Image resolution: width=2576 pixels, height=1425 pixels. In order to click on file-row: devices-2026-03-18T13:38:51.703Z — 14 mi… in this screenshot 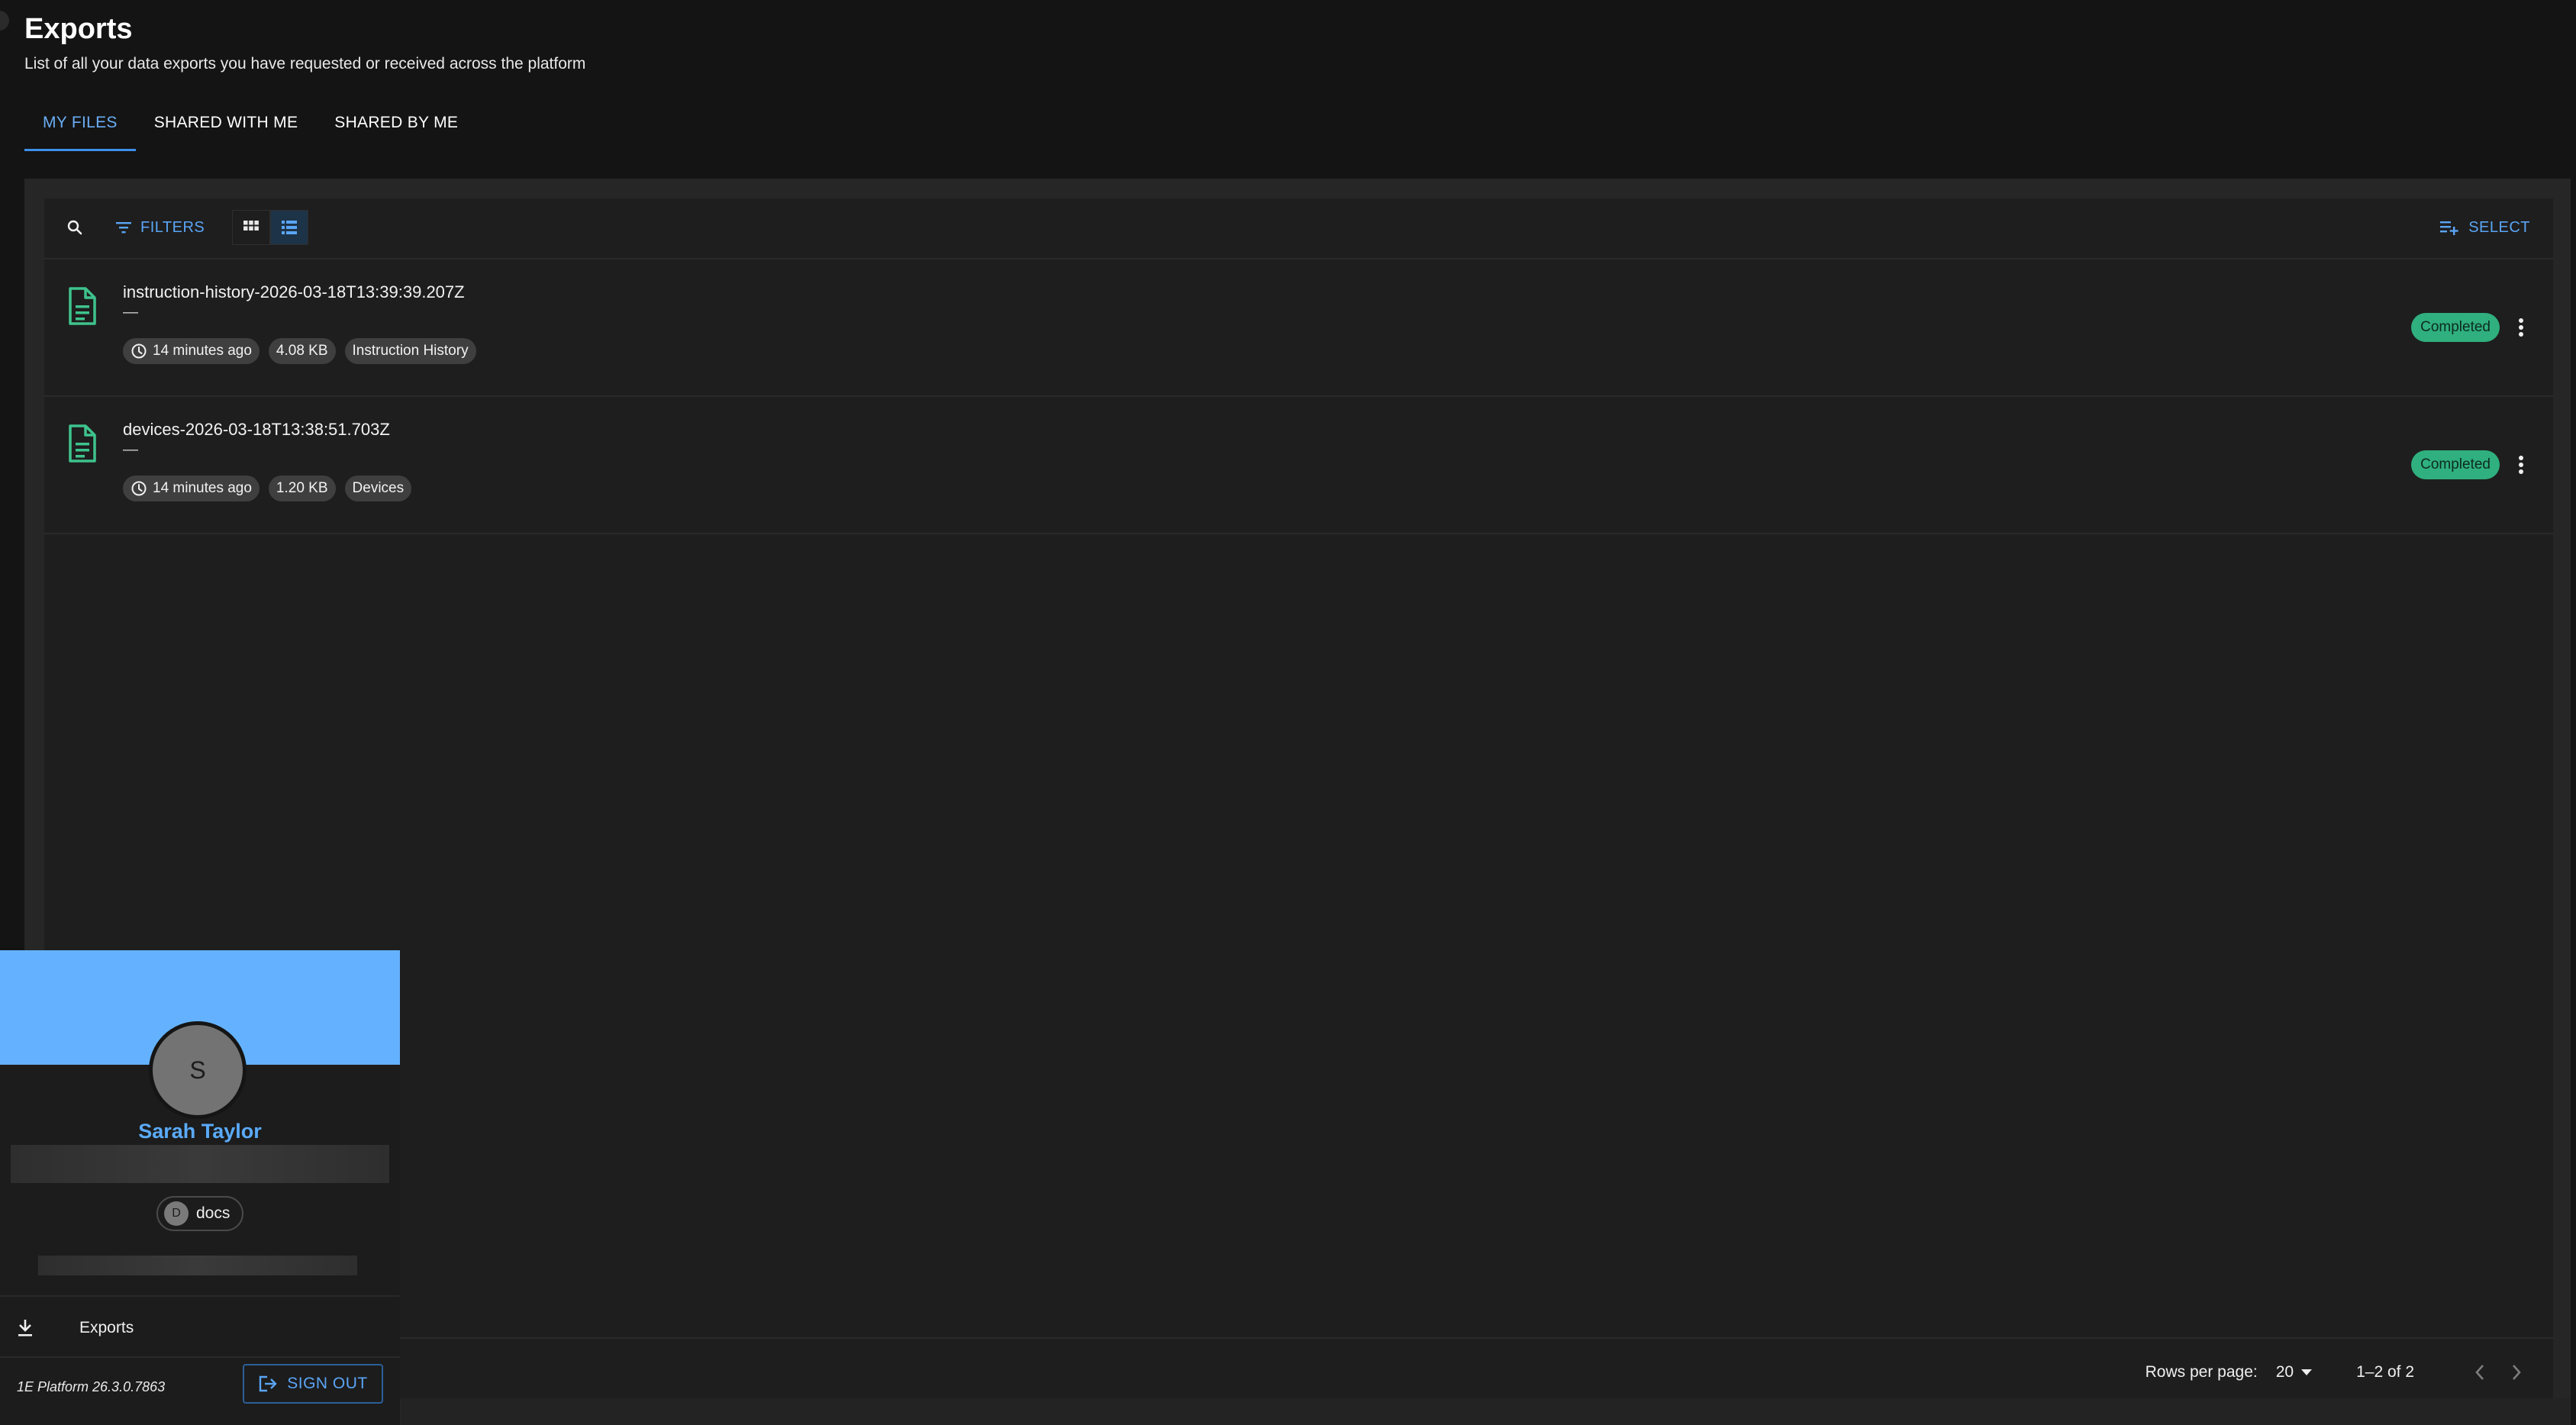, I will do `click(1299, 465)`.